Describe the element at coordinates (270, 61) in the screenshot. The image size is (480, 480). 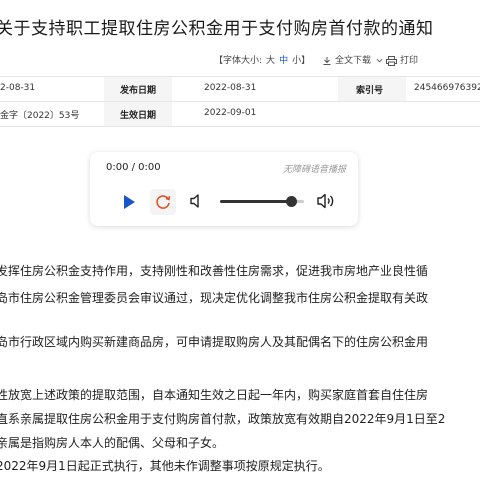
I see `font-size-large-button: 大` at that location.